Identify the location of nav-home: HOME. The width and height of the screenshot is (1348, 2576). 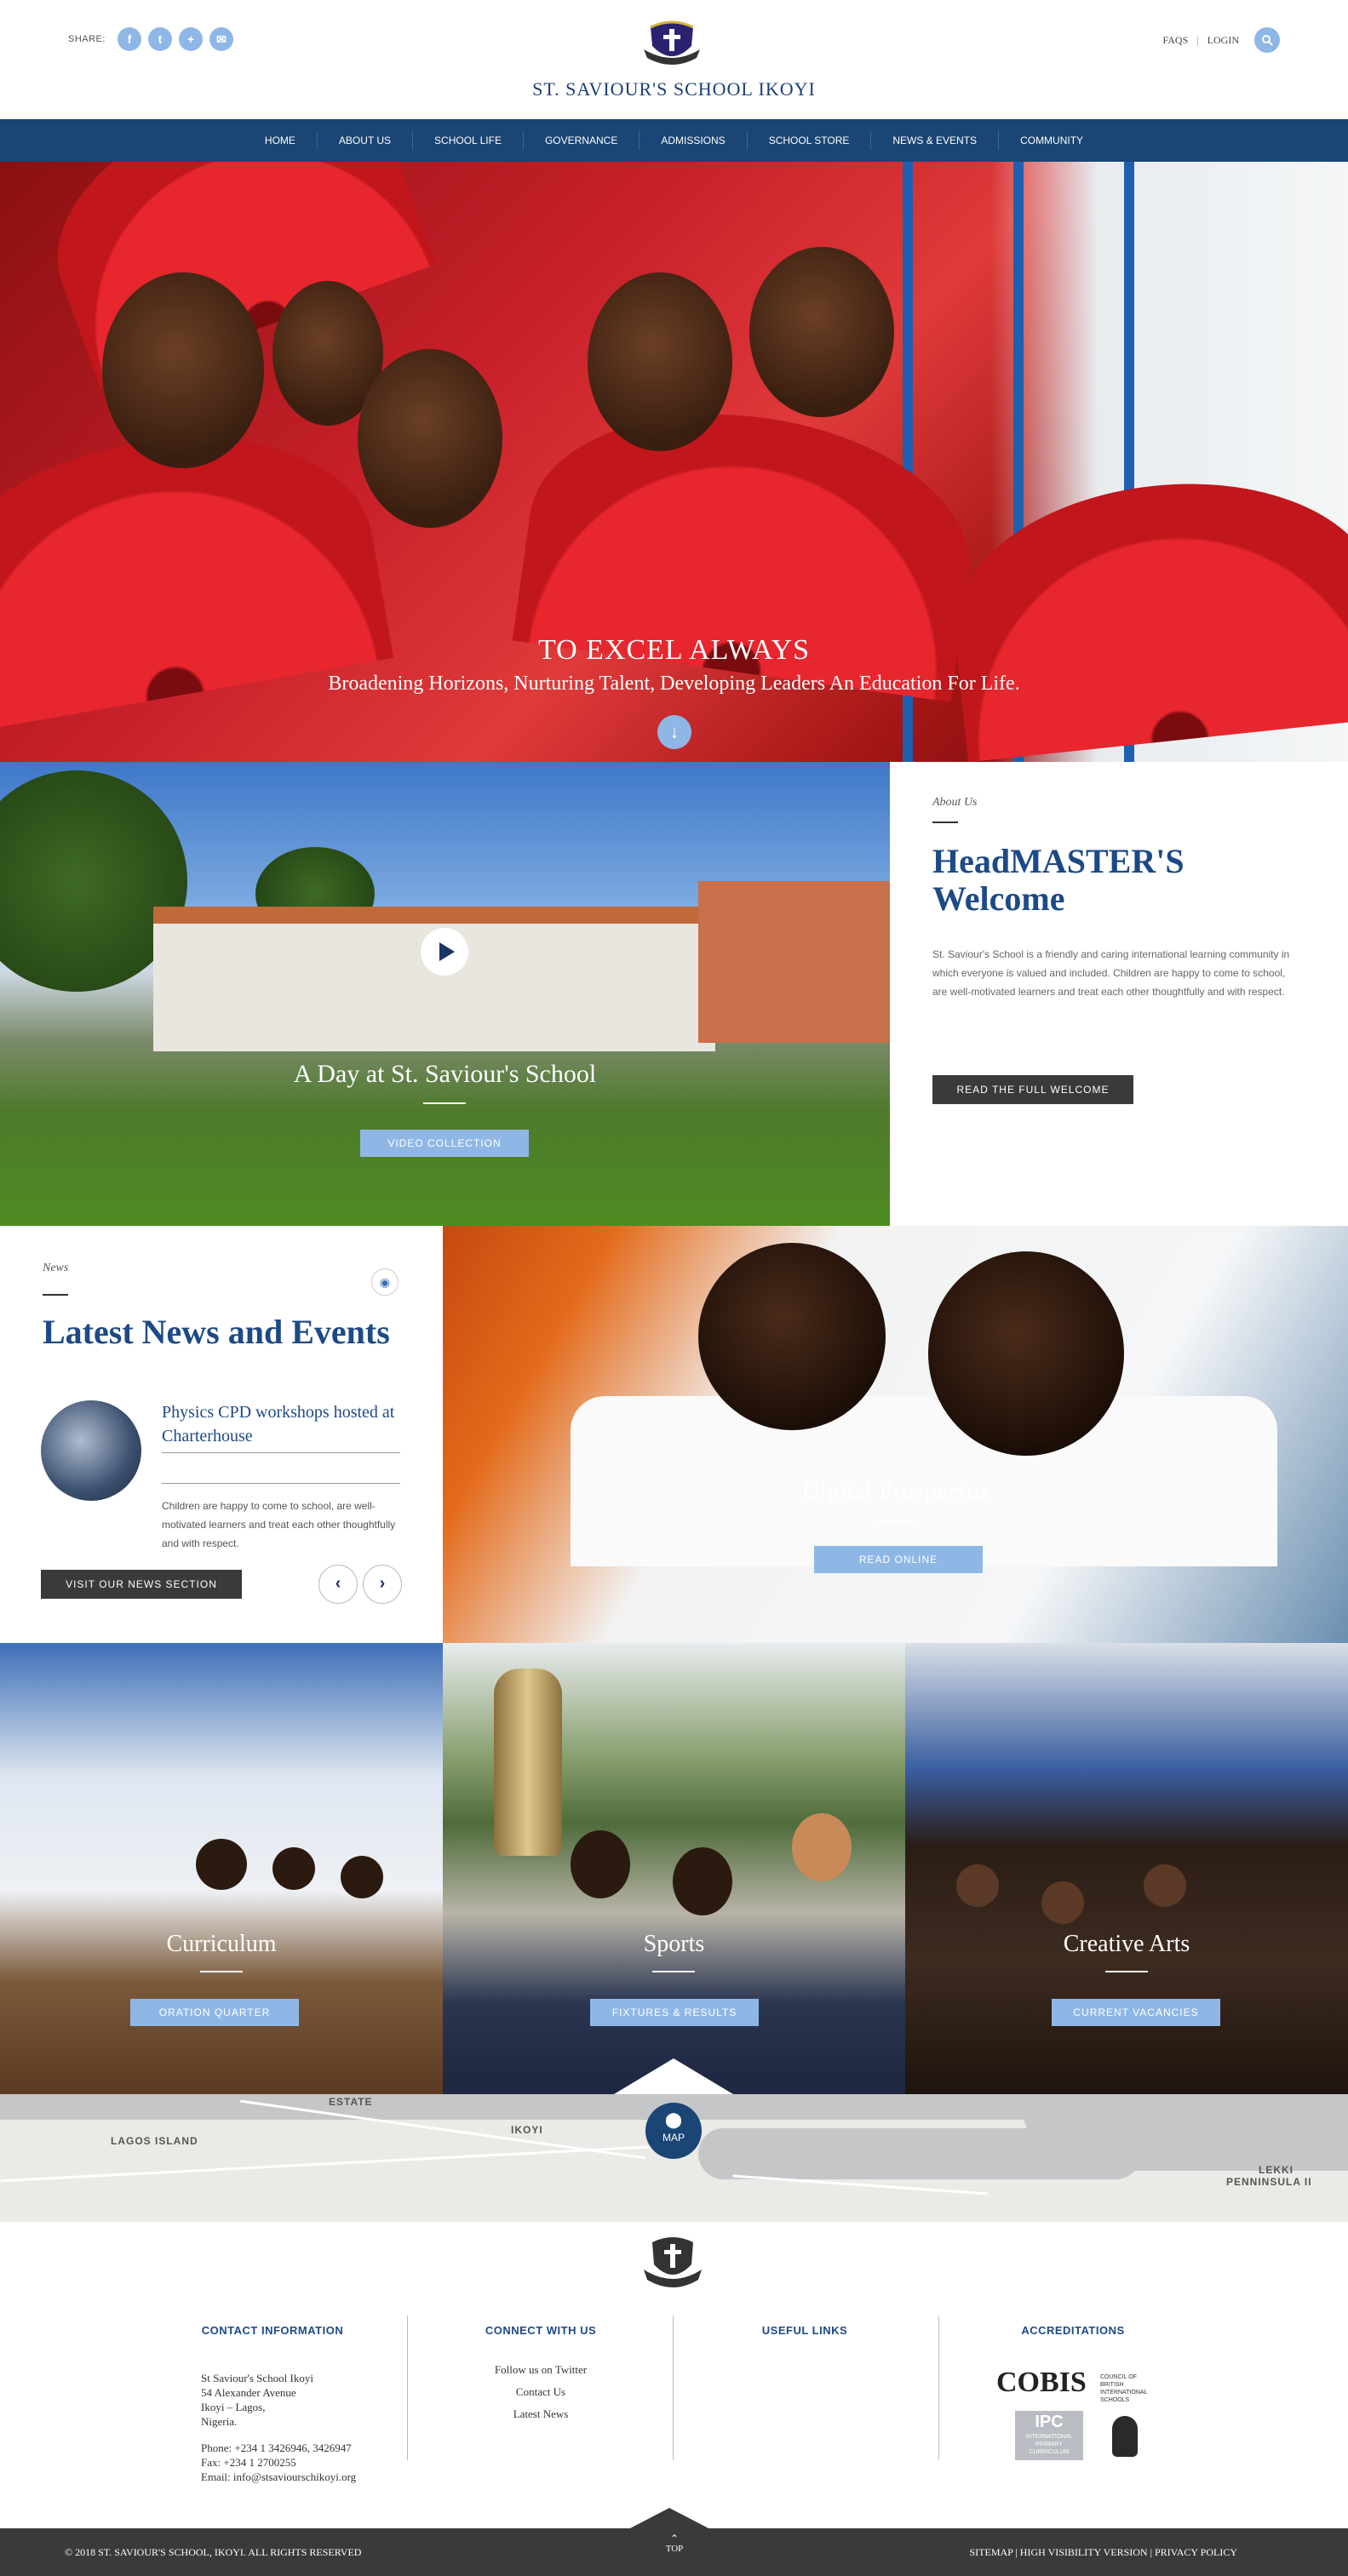
(281, 140).